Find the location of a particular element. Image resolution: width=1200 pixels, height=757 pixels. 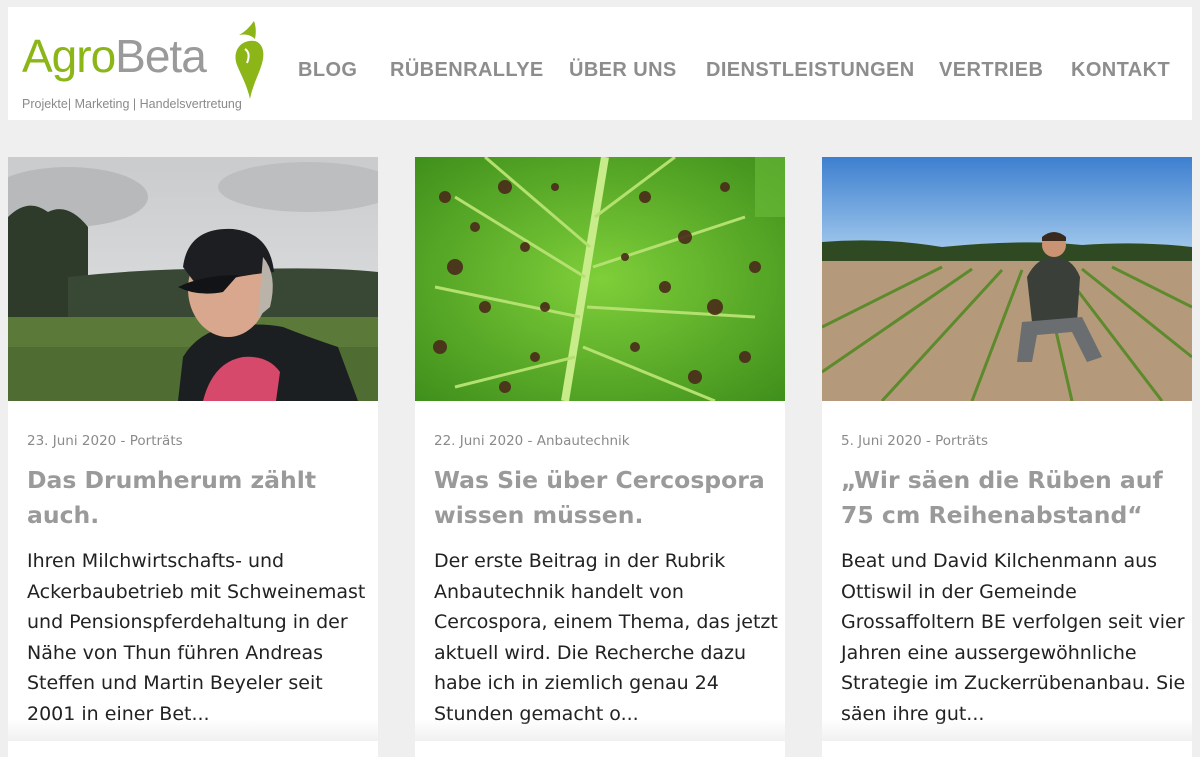

post-date: 5. Juni 2020 is located at coordinates (881, 441).